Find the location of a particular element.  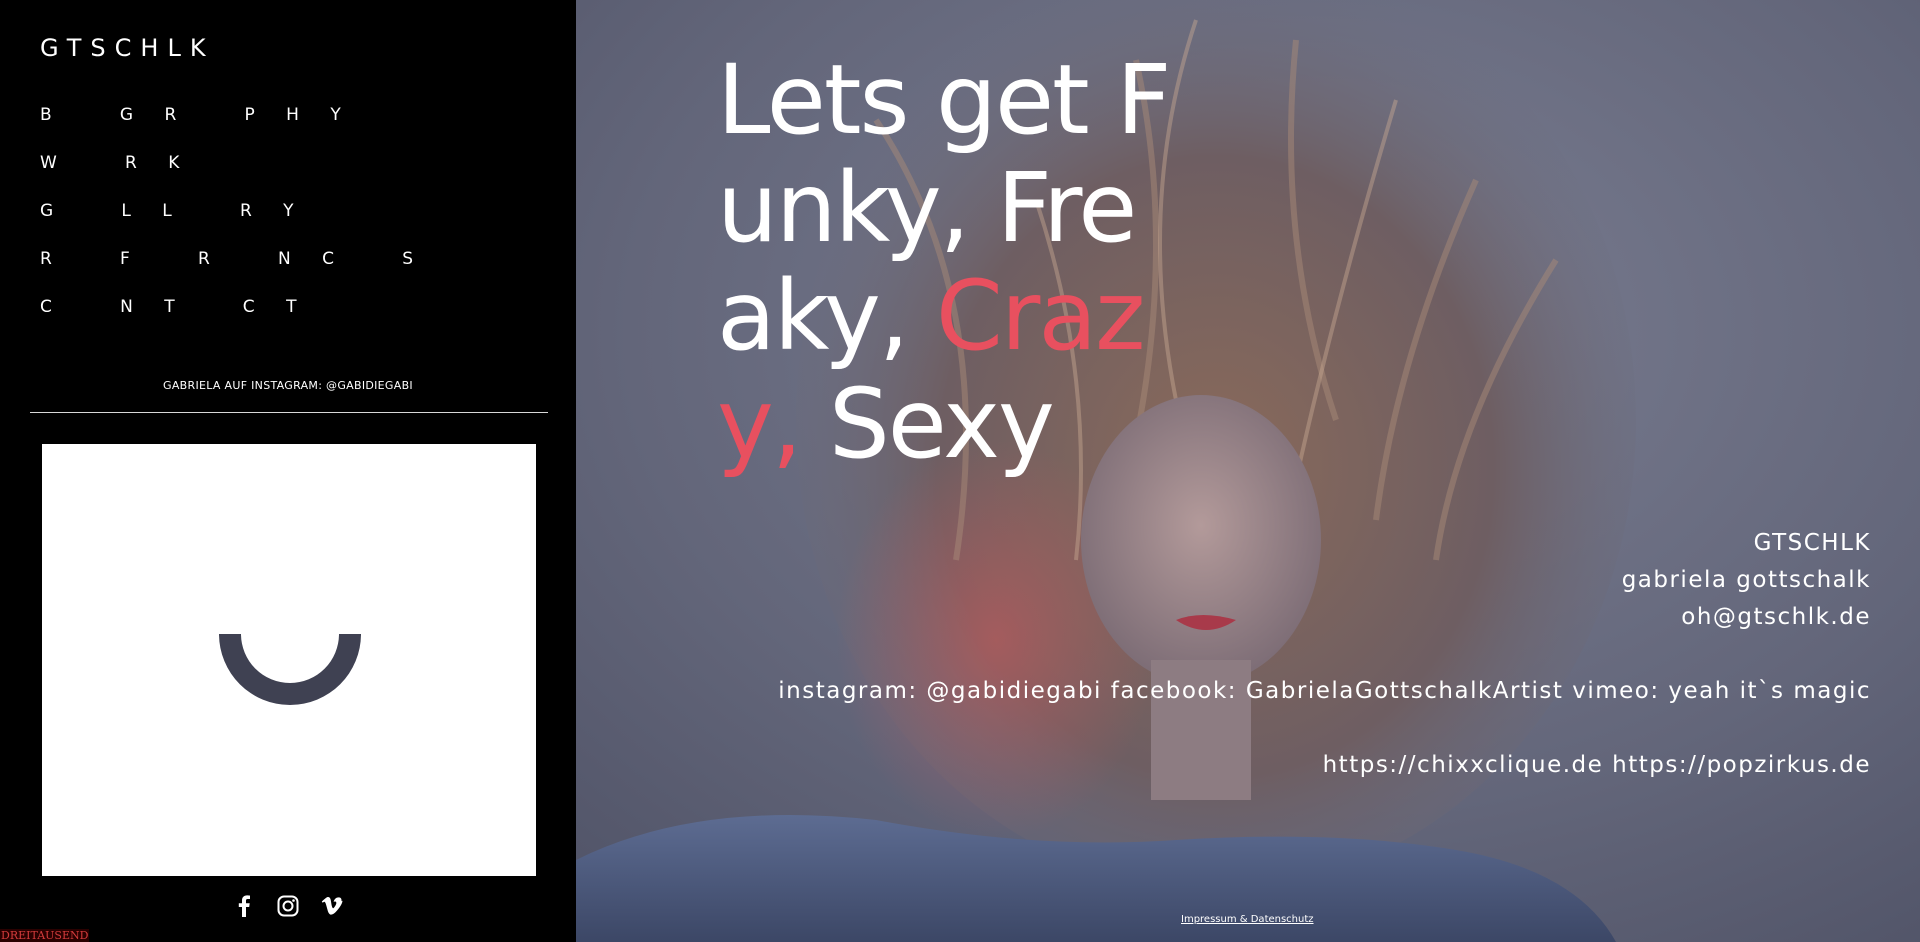

headline-line-4-text: Sexy is located at coordinates (927, 424).